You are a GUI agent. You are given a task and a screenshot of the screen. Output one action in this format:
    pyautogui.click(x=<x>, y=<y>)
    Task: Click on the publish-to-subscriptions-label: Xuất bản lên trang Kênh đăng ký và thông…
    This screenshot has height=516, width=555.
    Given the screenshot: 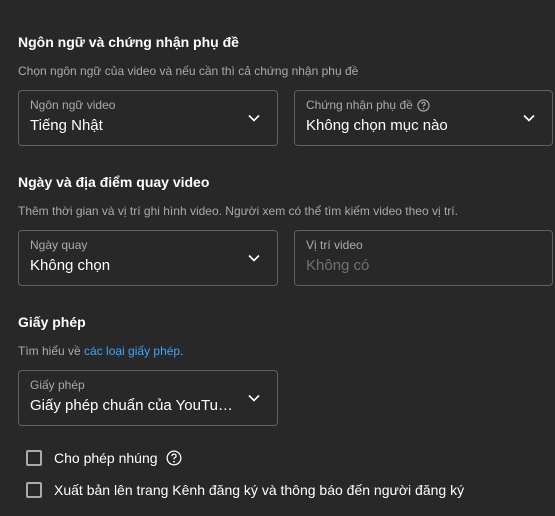 What is the action you would take?
    pyautogui.click(x=259, y=490)
    